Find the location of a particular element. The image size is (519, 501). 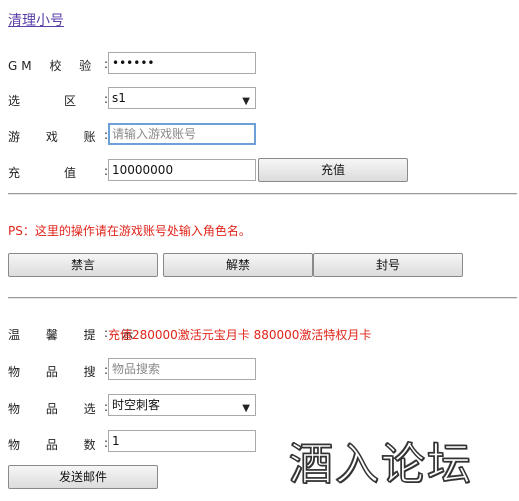

item-select-value: 时空刺客 is located at coordinates (136, 405).